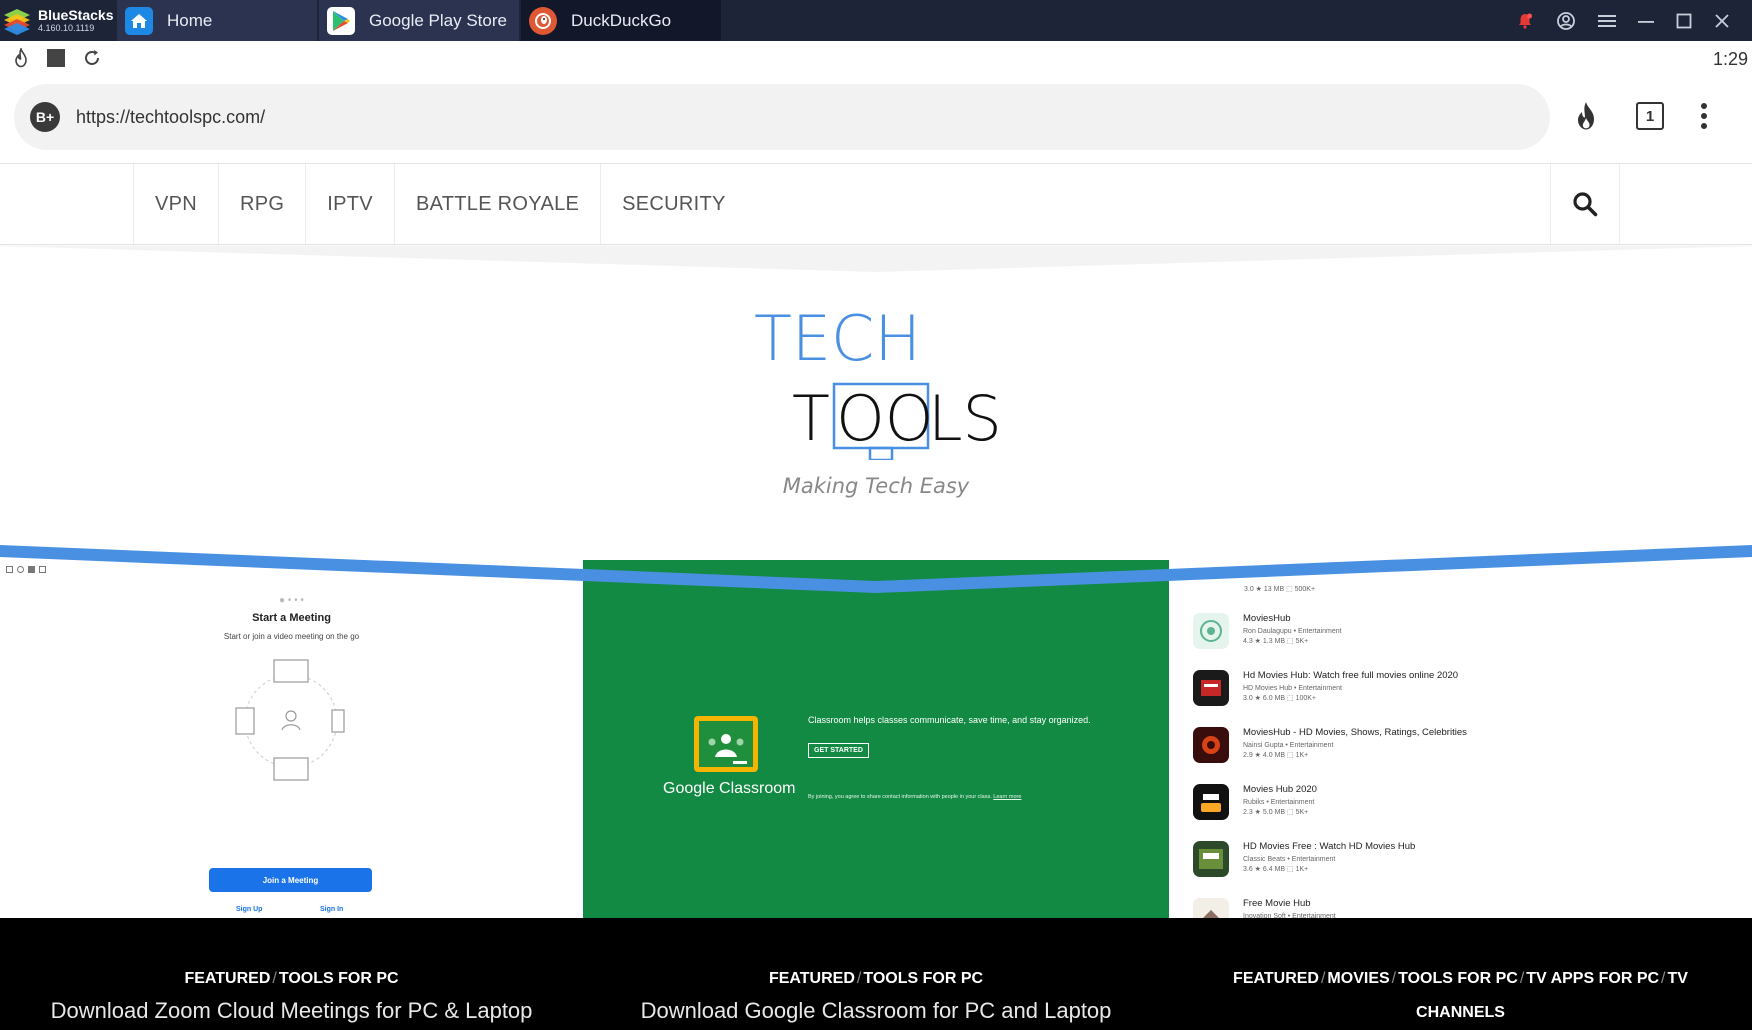 The image size is (1752, 1030). I want to click on app-meta: 2.3 ★ 5.0 MB ⬚ 5K+, so click(1276, 812).